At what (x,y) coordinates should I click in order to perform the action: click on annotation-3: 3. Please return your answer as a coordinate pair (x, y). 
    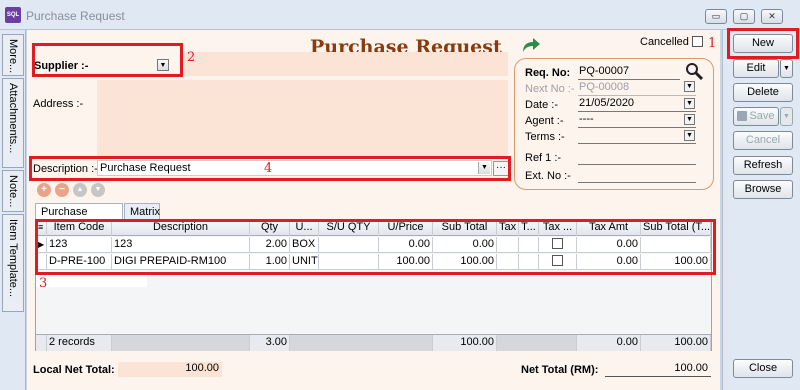
    Looking at the image, I should click on (43, 283).